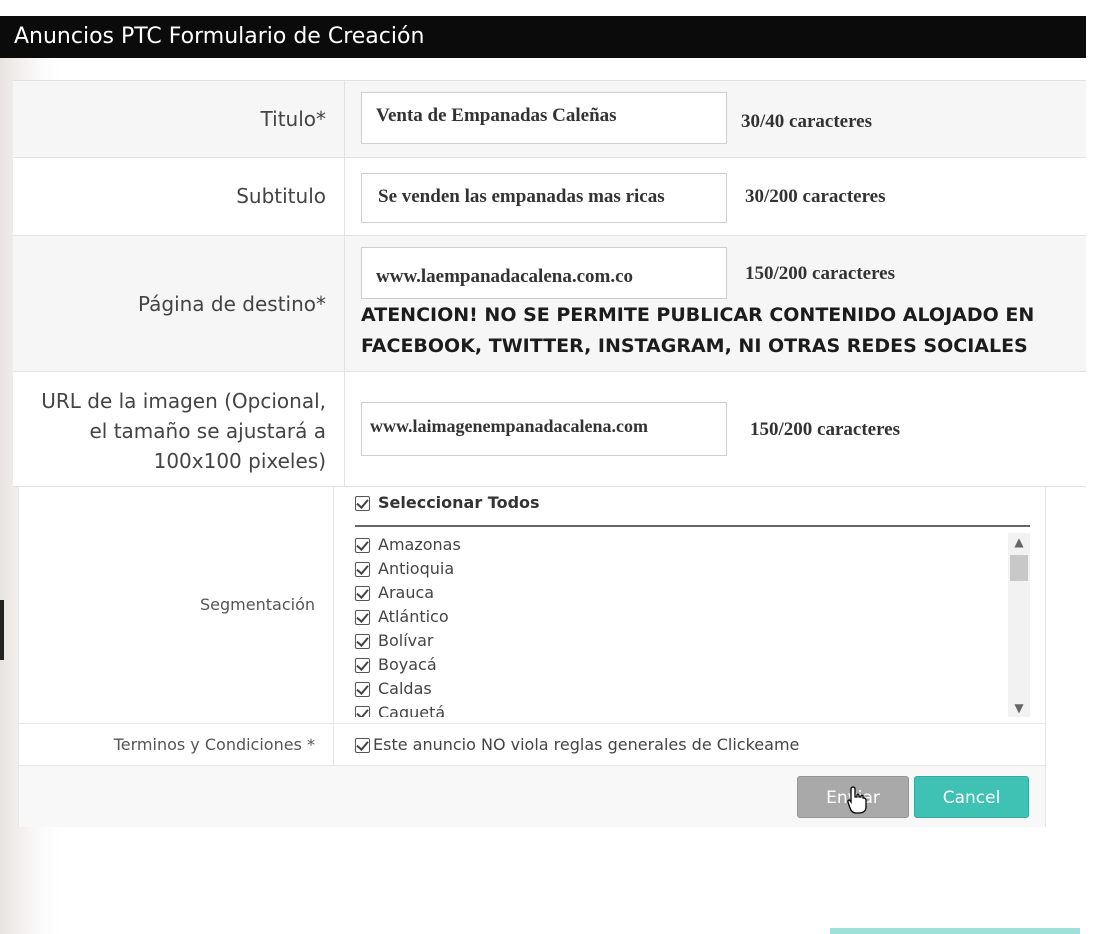 The width and height of the screenshot is (1094, 934). I want to click on subtitle-counter: 30/200 caracteres, so click(815, 196).